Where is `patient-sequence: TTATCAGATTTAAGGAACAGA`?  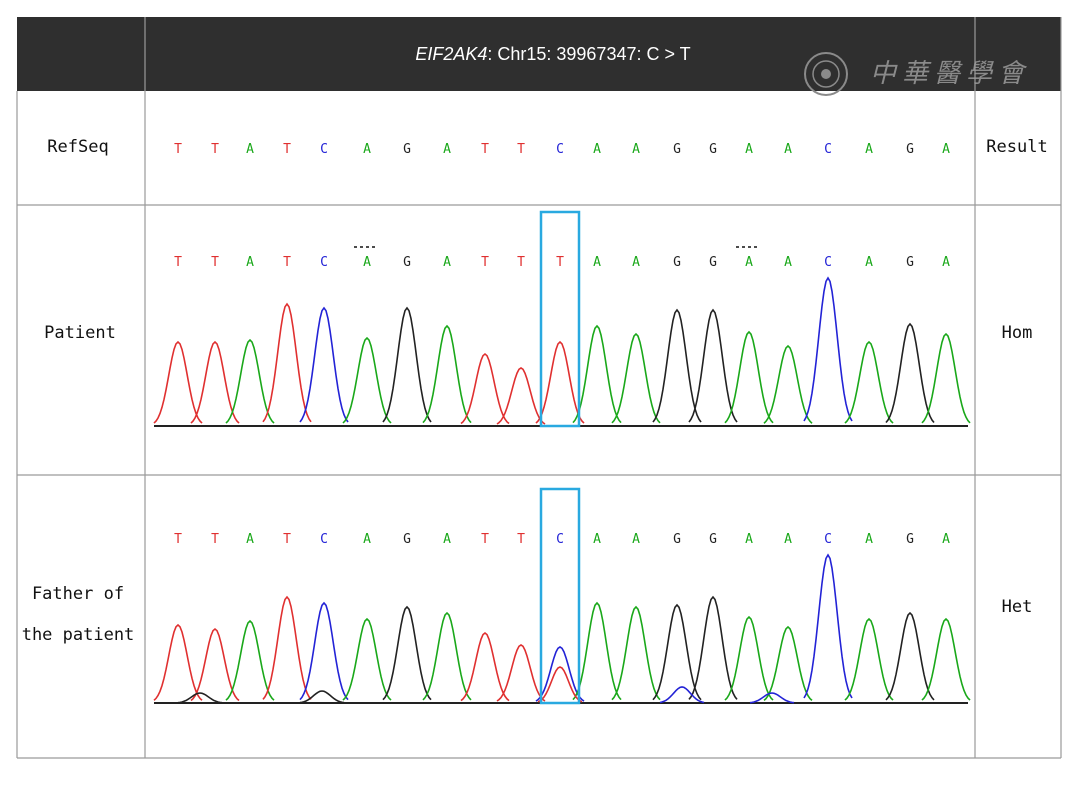
patient-sequence: TTATCAGATTTAAGGAACAGA is located at coordinates (562, 262).